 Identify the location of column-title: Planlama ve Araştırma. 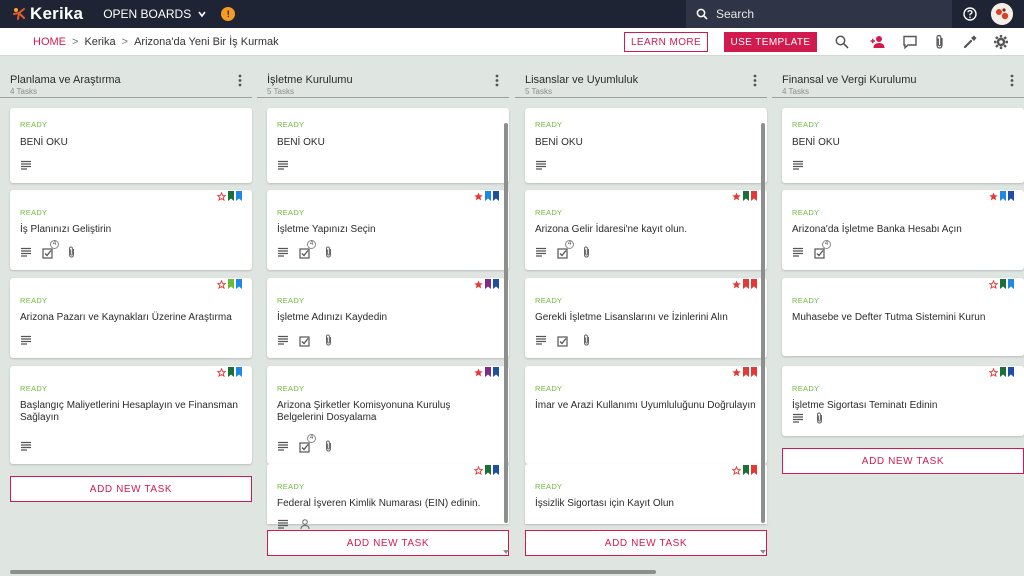
(131, 80).